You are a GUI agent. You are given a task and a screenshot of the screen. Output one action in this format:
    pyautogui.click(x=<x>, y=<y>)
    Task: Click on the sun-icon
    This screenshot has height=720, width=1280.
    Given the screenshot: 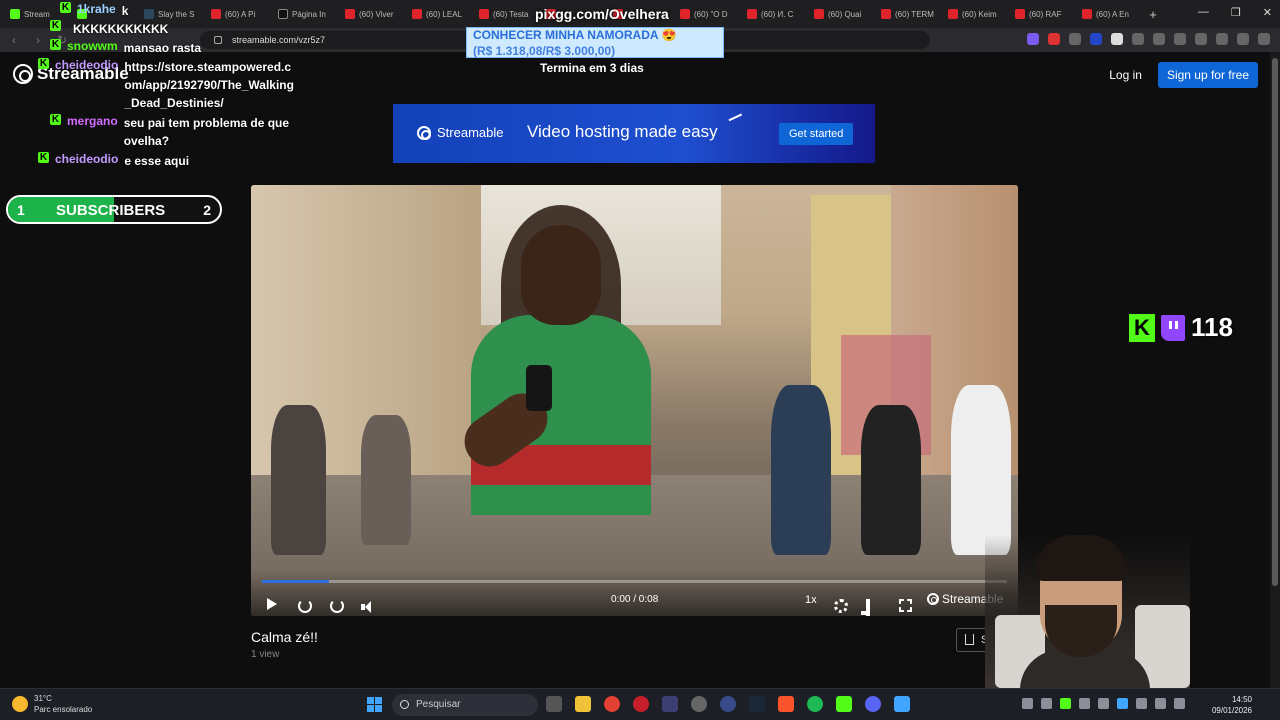 What is the action you would take?
    pyautogui.click(x=20, y=704)
    